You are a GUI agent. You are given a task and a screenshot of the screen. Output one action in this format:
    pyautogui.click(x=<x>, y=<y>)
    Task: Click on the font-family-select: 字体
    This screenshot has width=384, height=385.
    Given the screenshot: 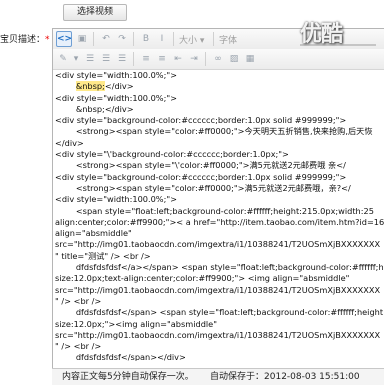 What is the action you would take?
    pyautogui.click(x=228, y=39)
    